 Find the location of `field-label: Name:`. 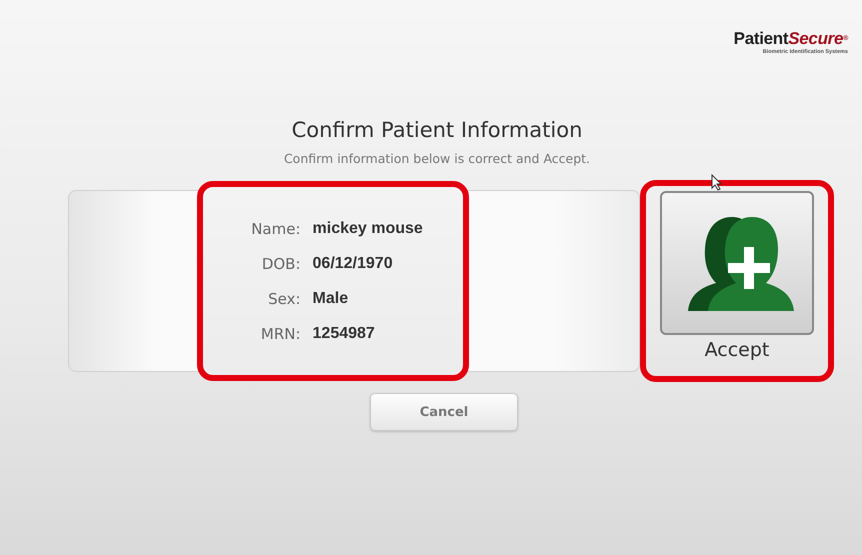

field-label: Name: is located at coordinates (276, 229).